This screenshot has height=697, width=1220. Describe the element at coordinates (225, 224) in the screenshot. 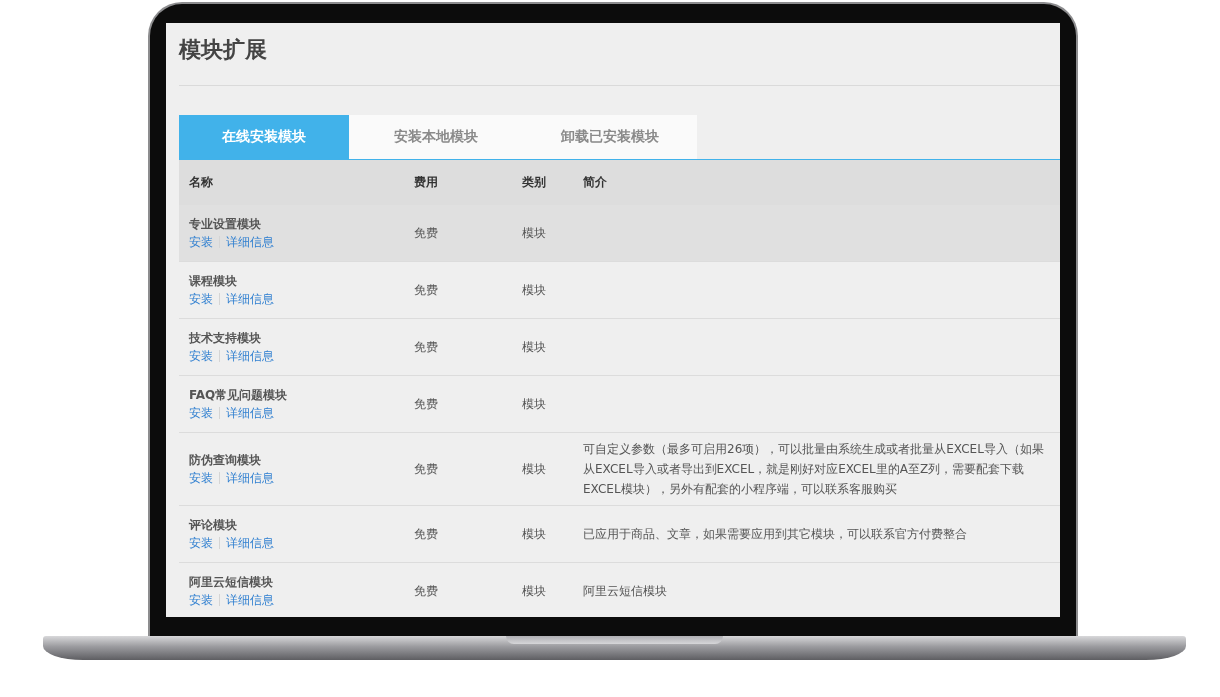

I see `module-name: 专业设置模块` at that location.